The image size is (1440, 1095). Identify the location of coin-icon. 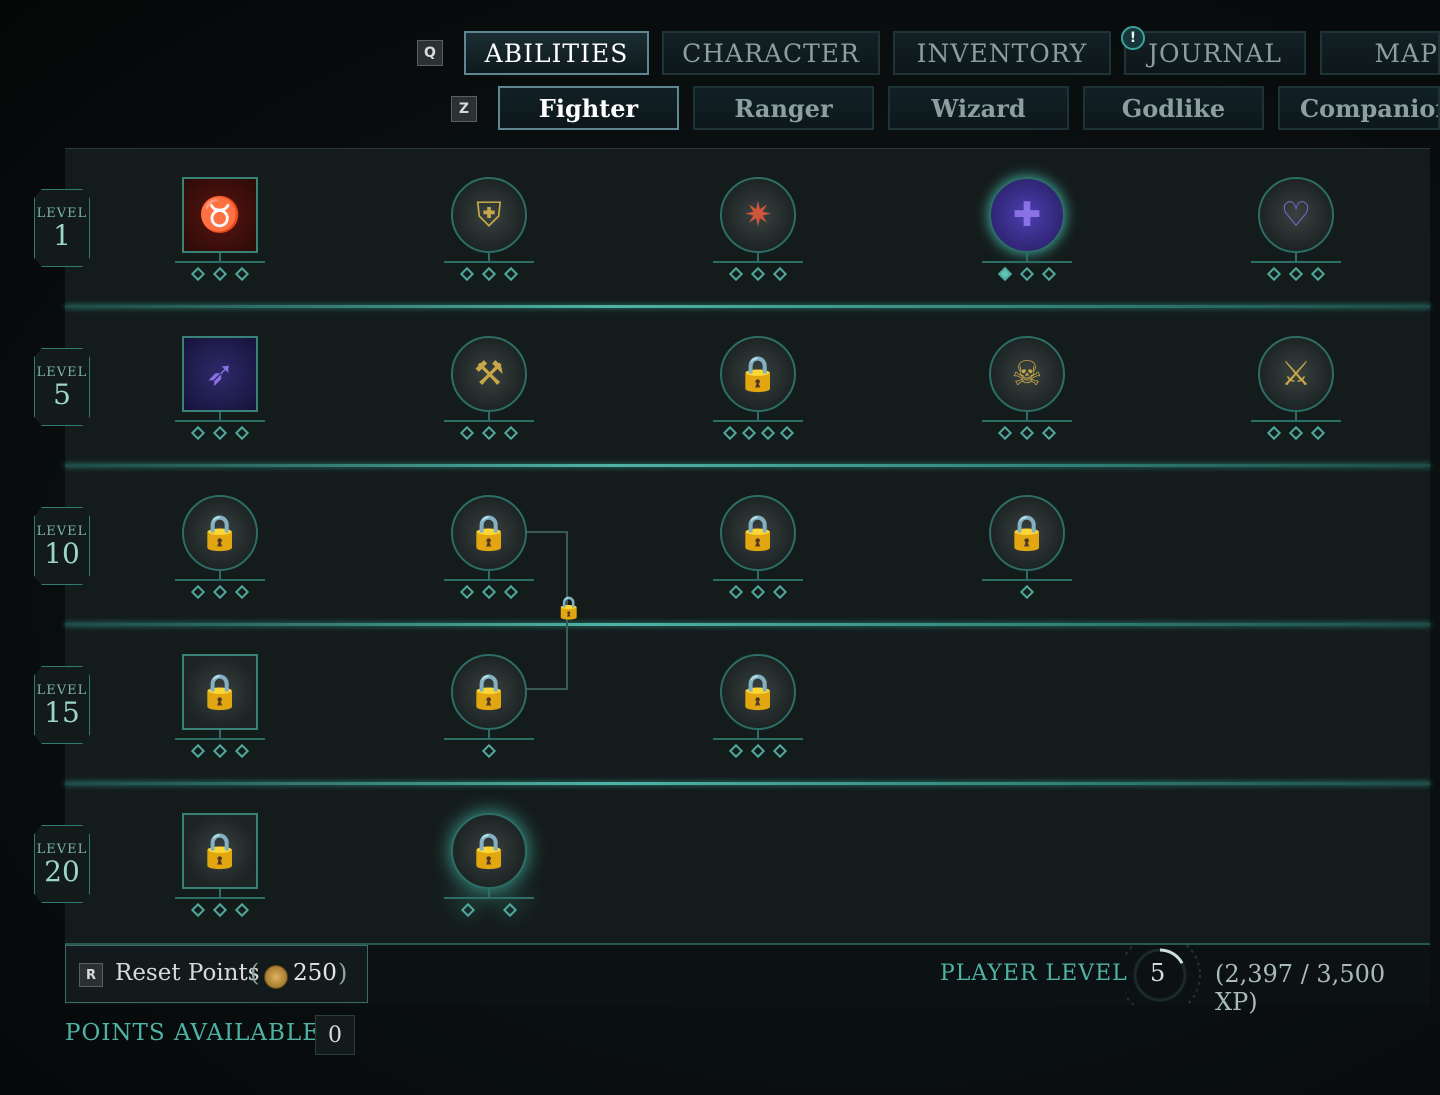
(276, 977).